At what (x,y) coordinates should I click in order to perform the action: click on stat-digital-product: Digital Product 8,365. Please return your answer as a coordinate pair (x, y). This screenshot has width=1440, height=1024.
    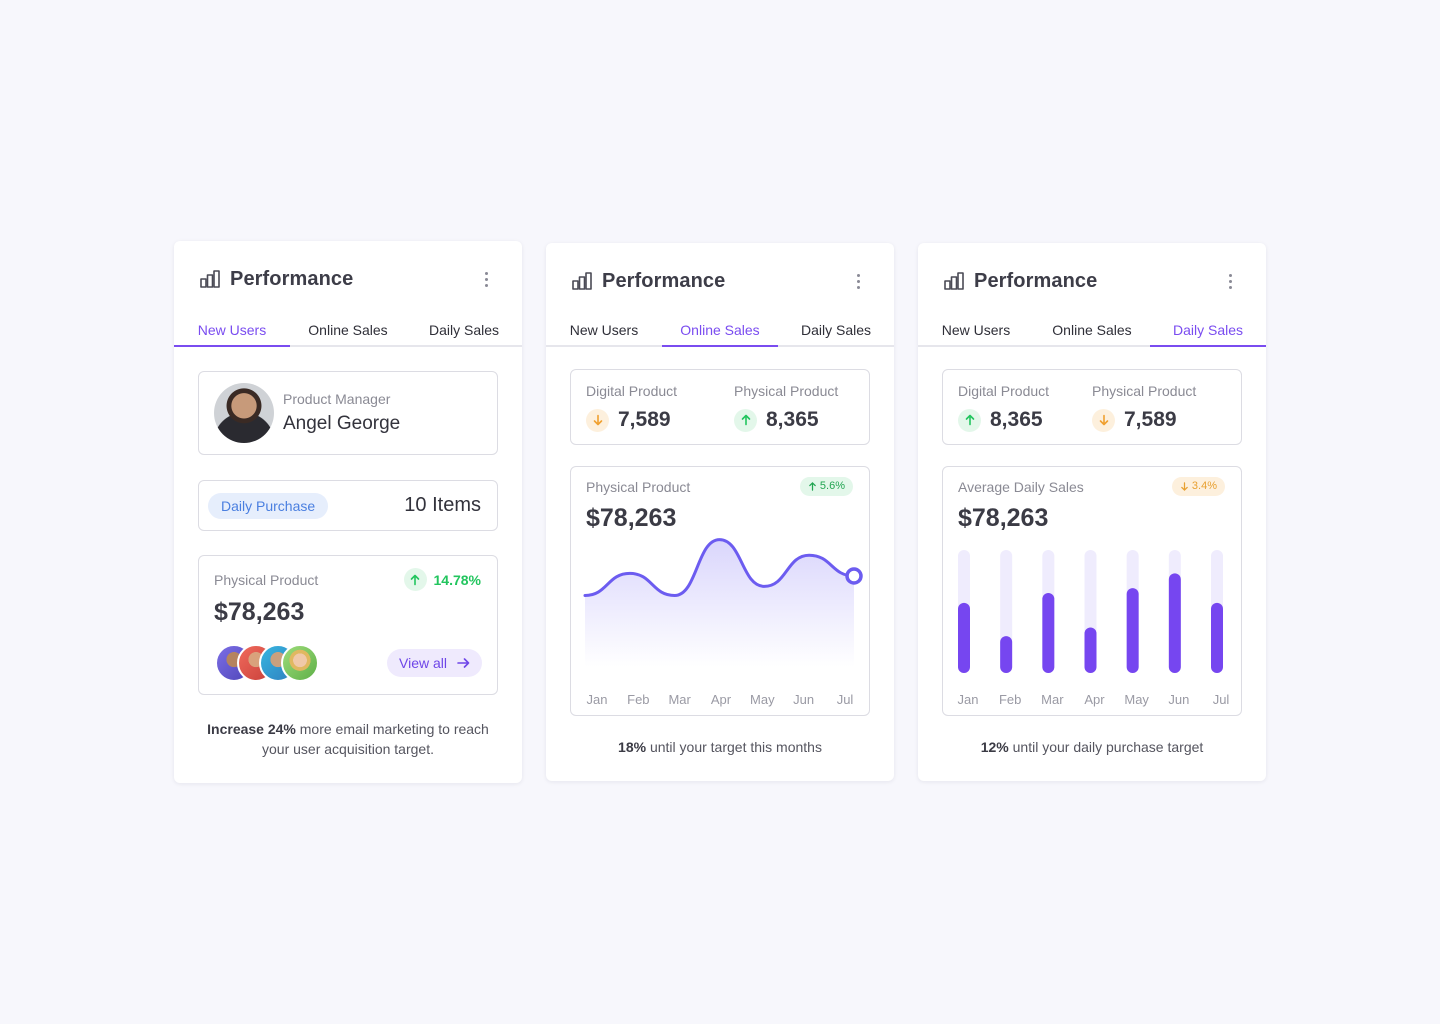
    Looking at the image, I should click on (1003, 407).